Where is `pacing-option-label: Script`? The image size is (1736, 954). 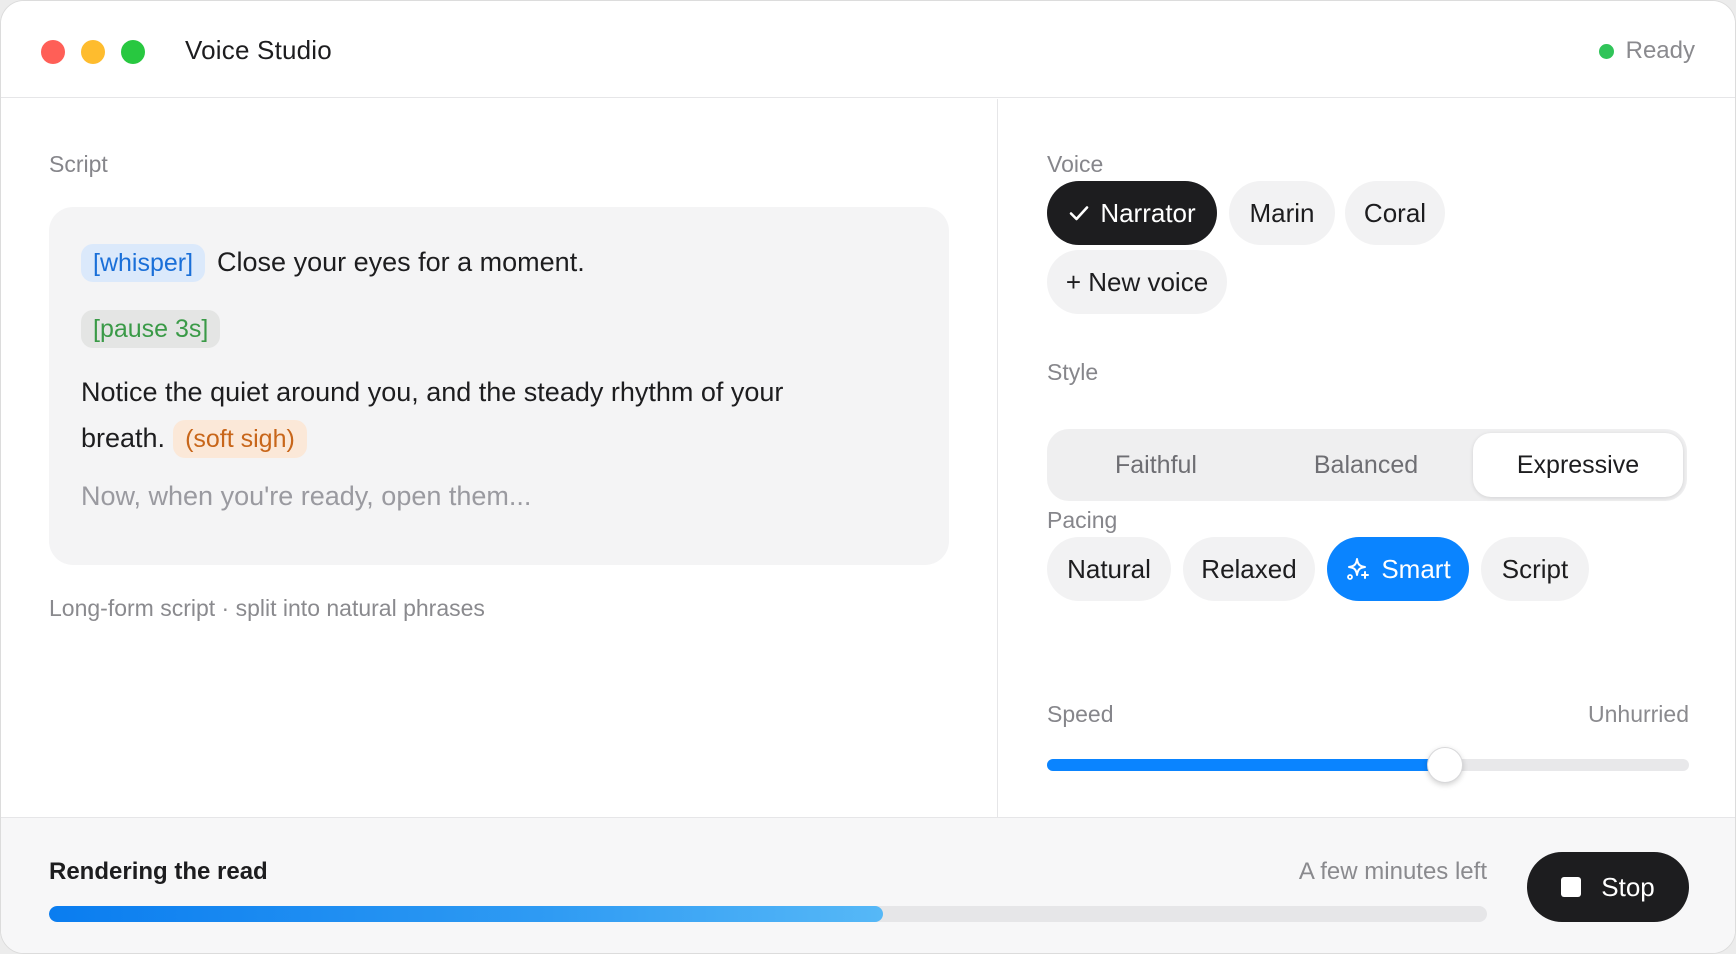
pacing-option-label: Script is located at coordinates (1535, 568).